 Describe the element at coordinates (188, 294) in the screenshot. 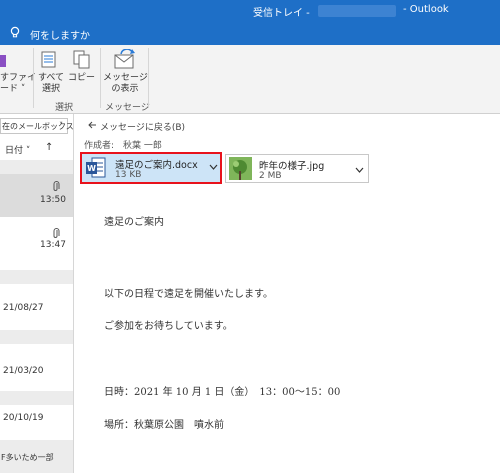

I see `message-body-line: 以下の日程で遠足を開催いたします。` at that location.